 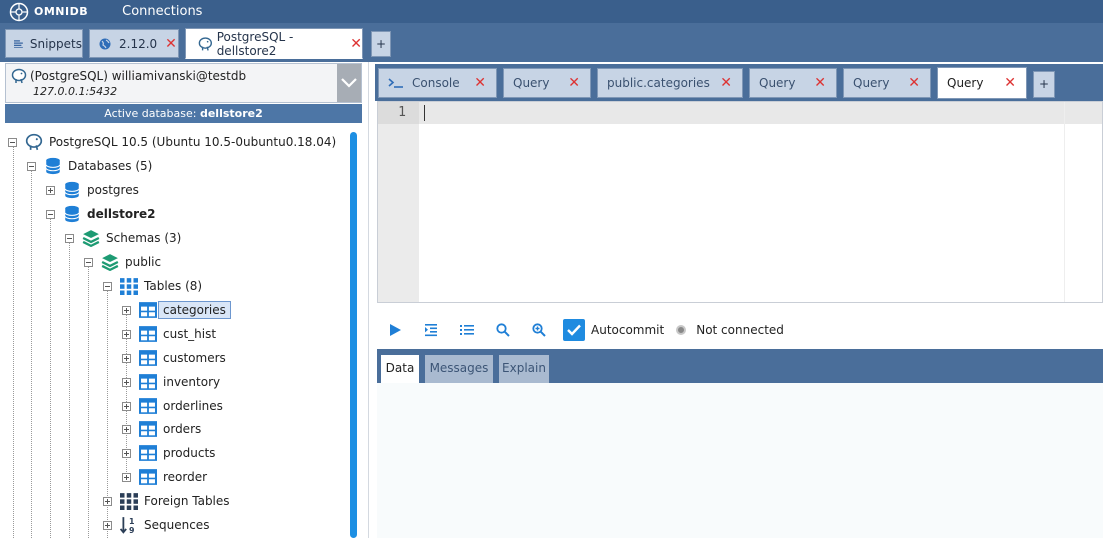 What do you see at coordinates (110, 166) in the screenshot?
I see `tree-node-label: Databases (5)` at bounding box center [110, 166].